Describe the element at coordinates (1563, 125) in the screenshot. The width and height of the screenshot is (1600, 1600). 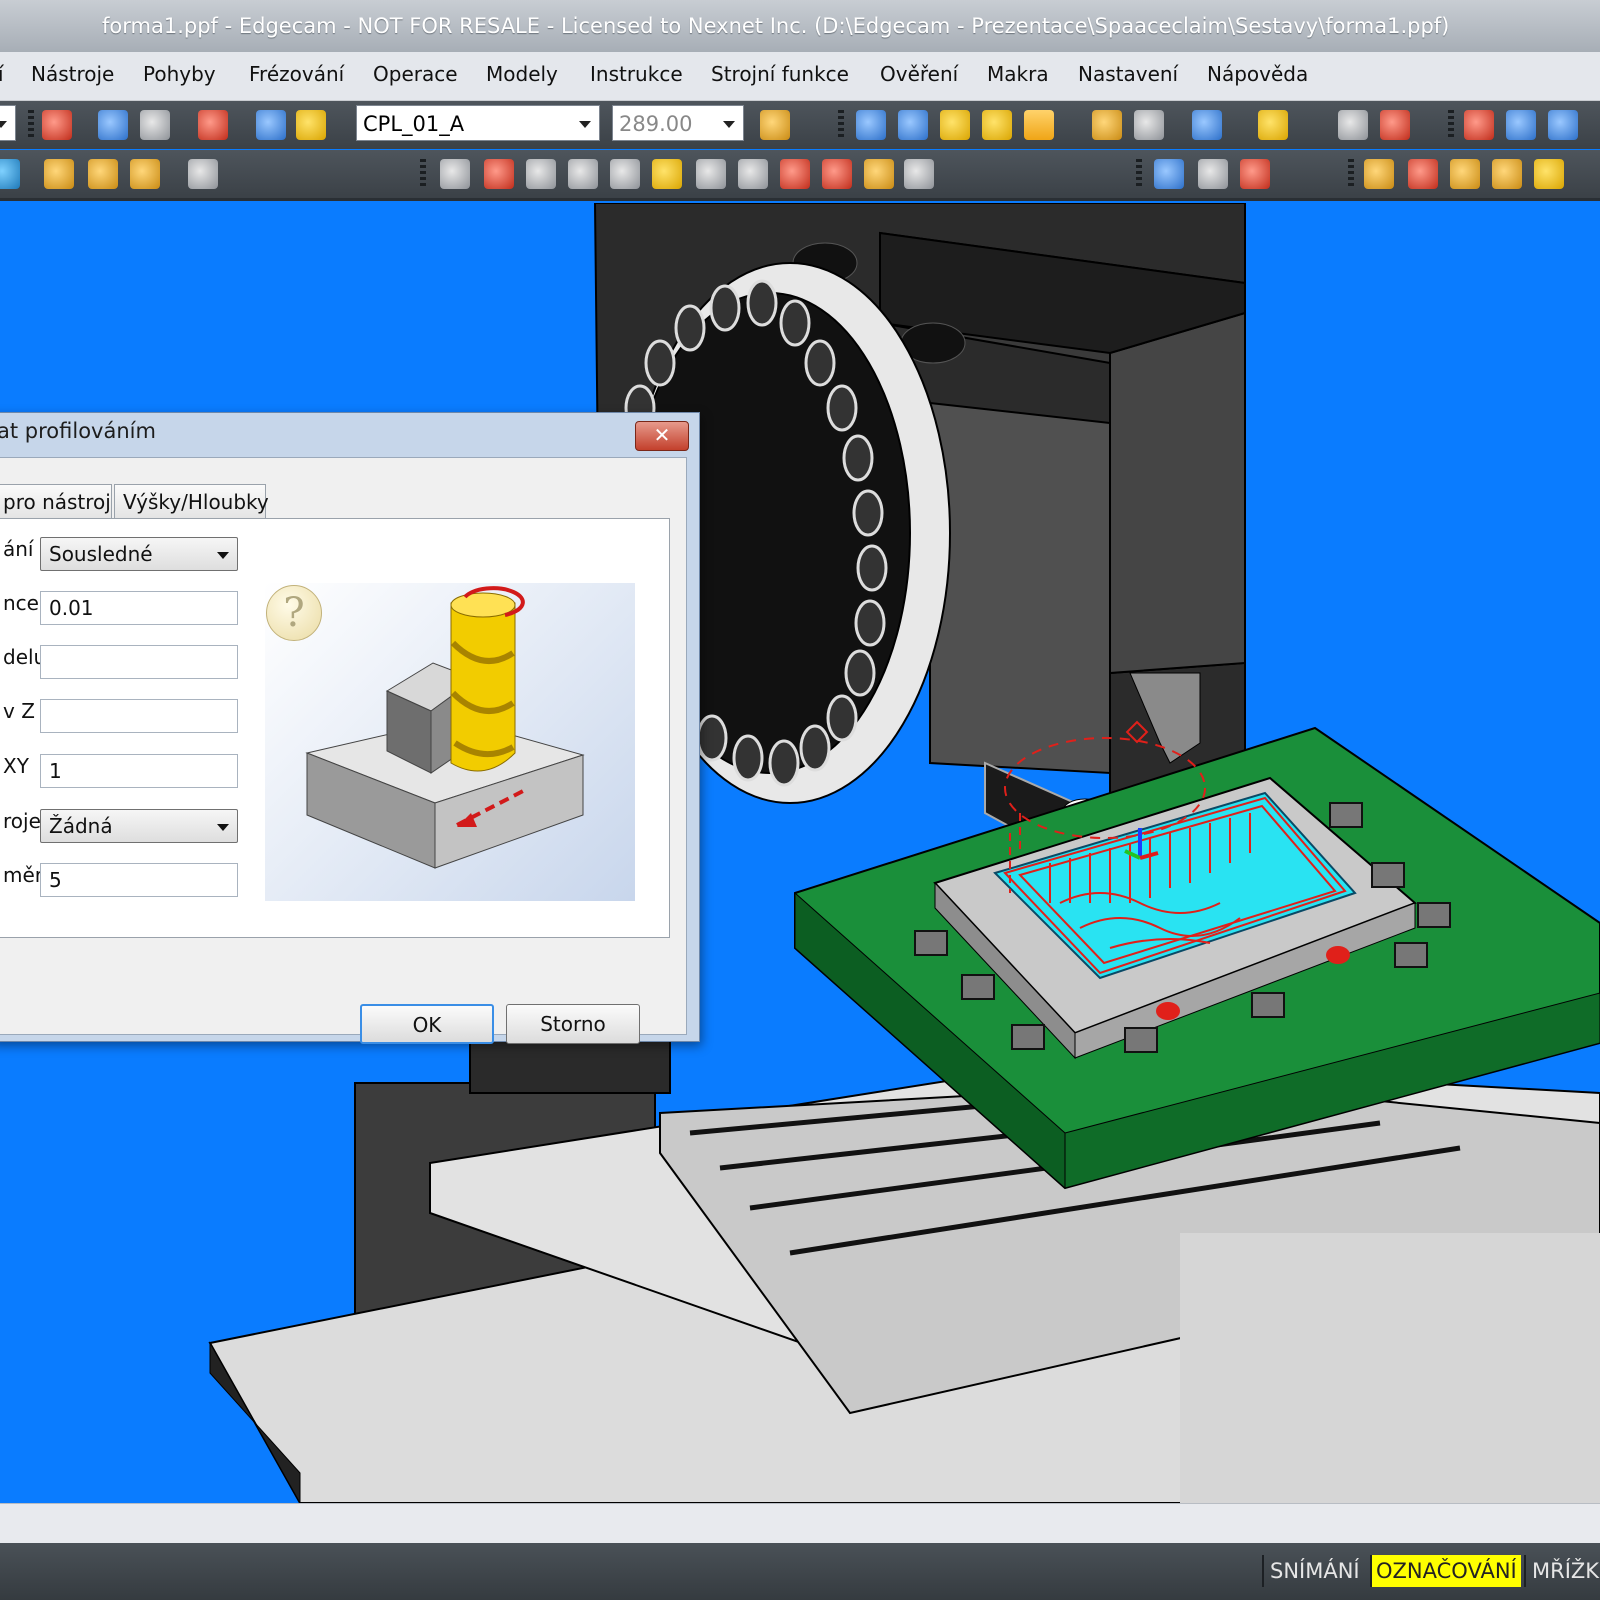
I see `stock-icon` at that location.